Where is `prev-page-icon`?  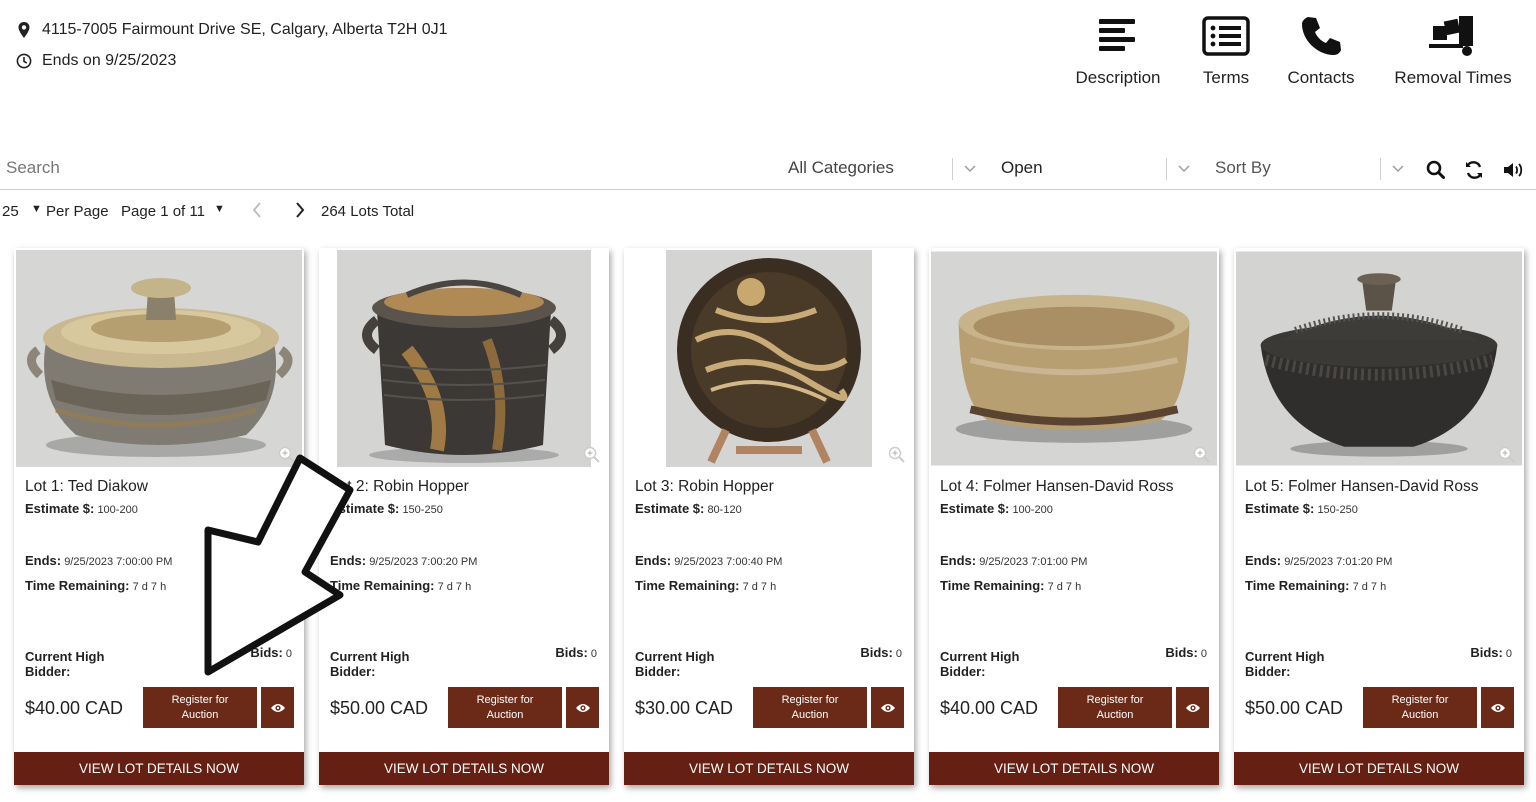 prev-page-icon is located at coordinates (257, 210).